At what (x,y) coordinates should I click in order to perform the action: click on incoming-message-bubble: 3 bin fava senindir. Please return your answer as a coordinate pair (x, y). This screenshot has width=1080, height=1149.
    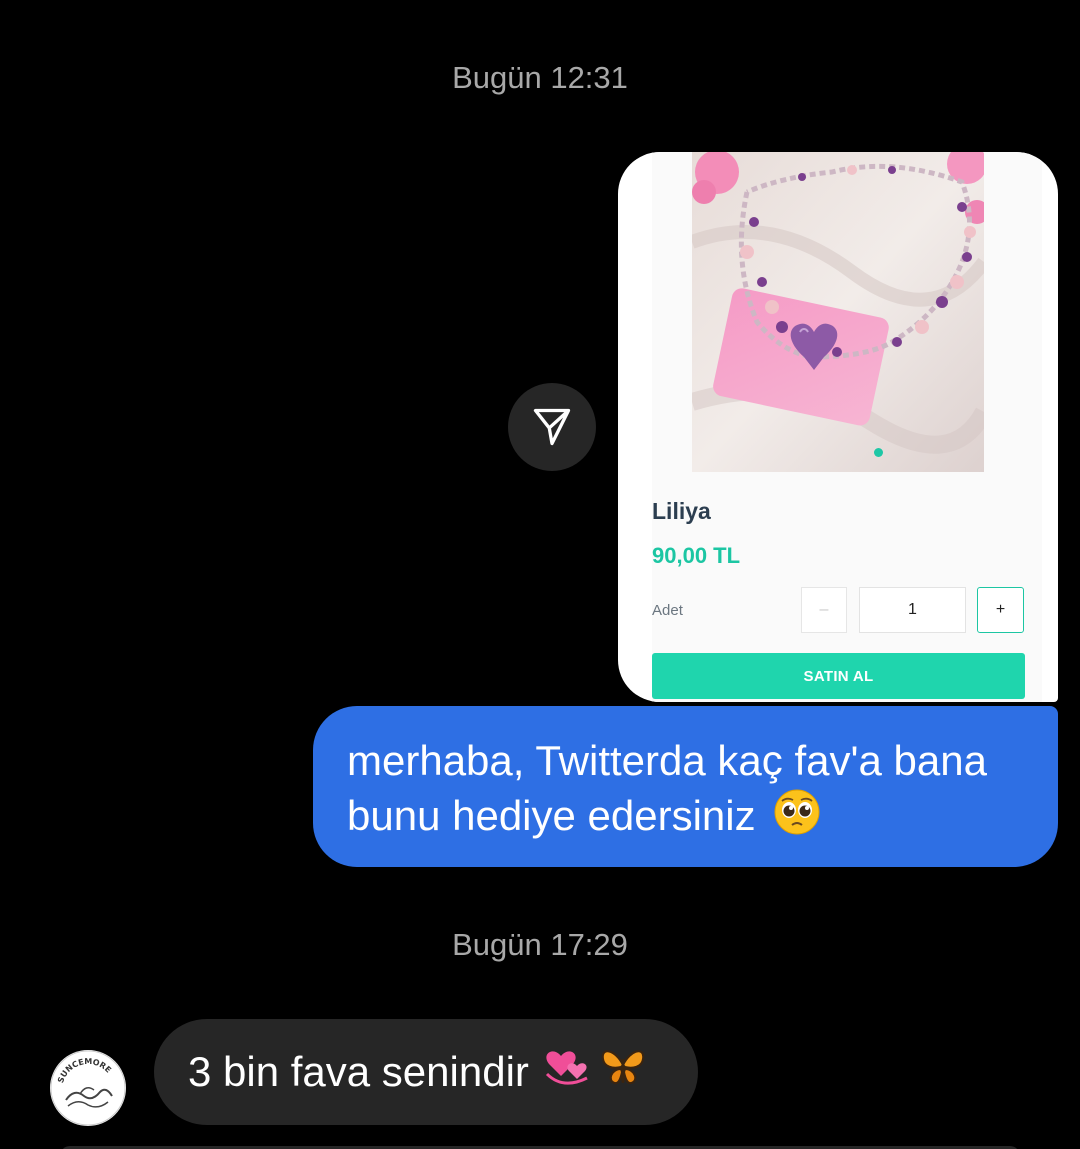
    Looking at the image, I should click on (426, 1072).